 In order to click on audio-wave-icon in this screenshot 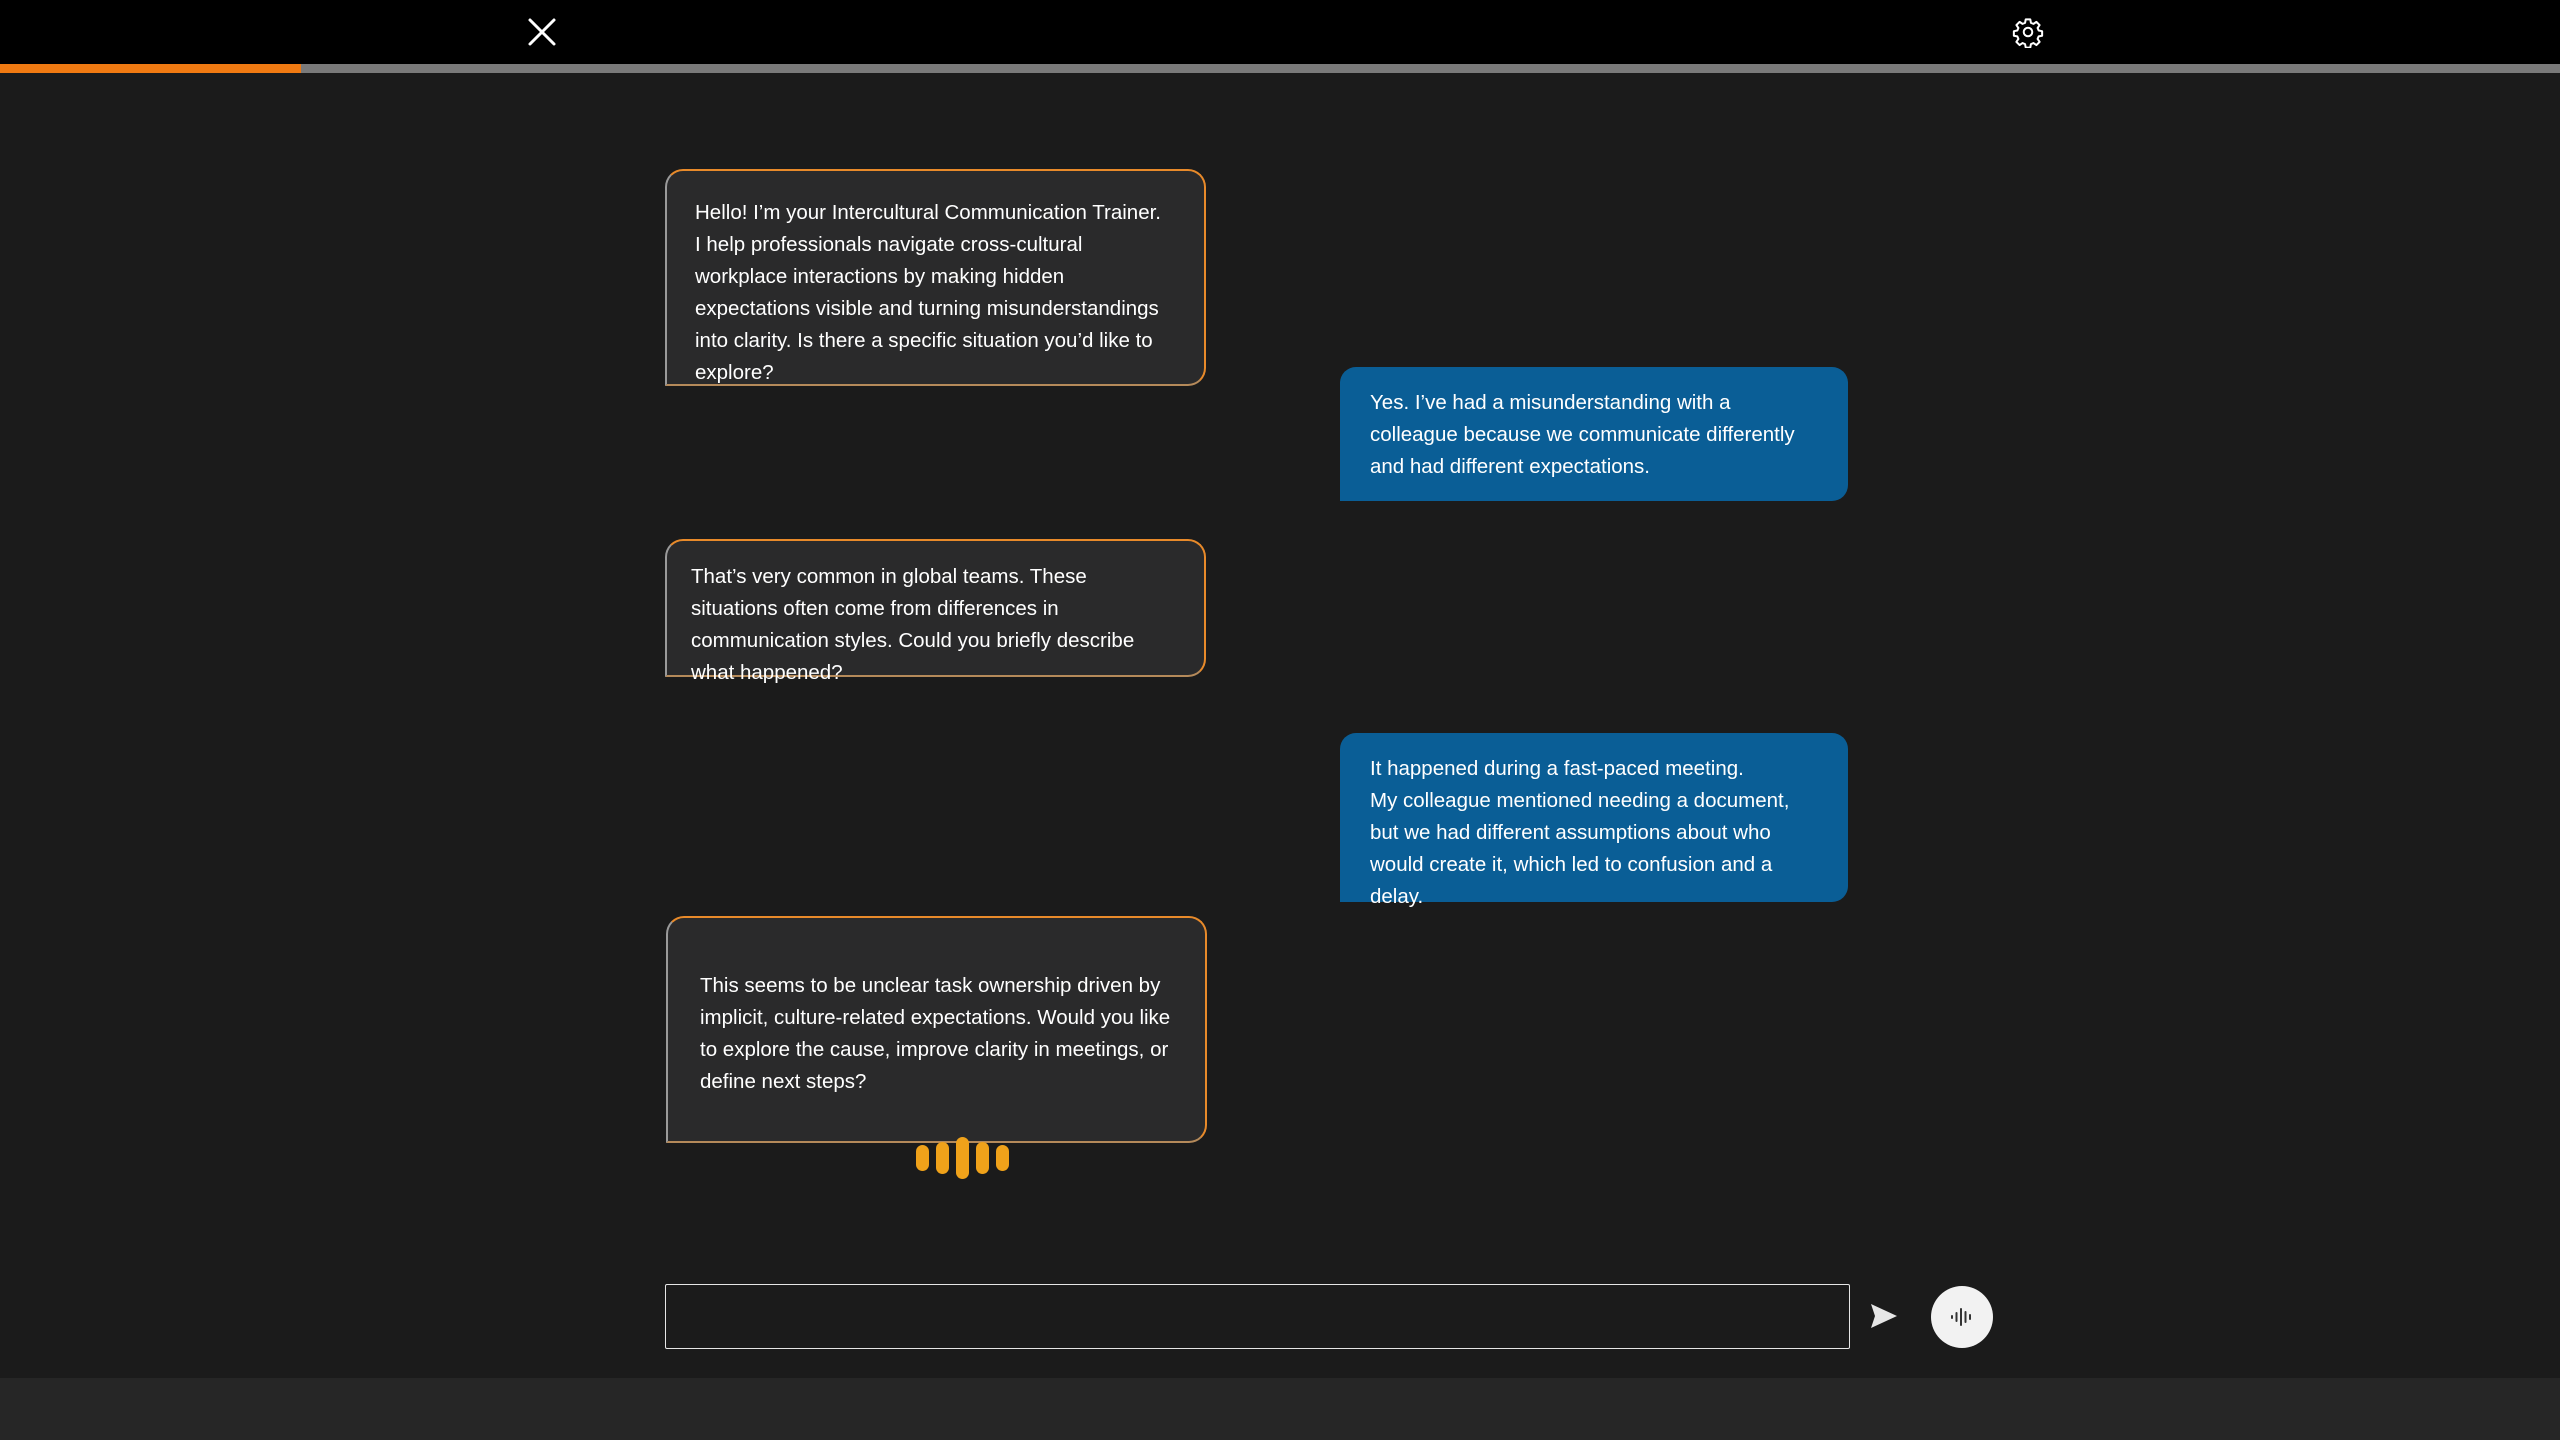, I will do `click(962, 1158)`.